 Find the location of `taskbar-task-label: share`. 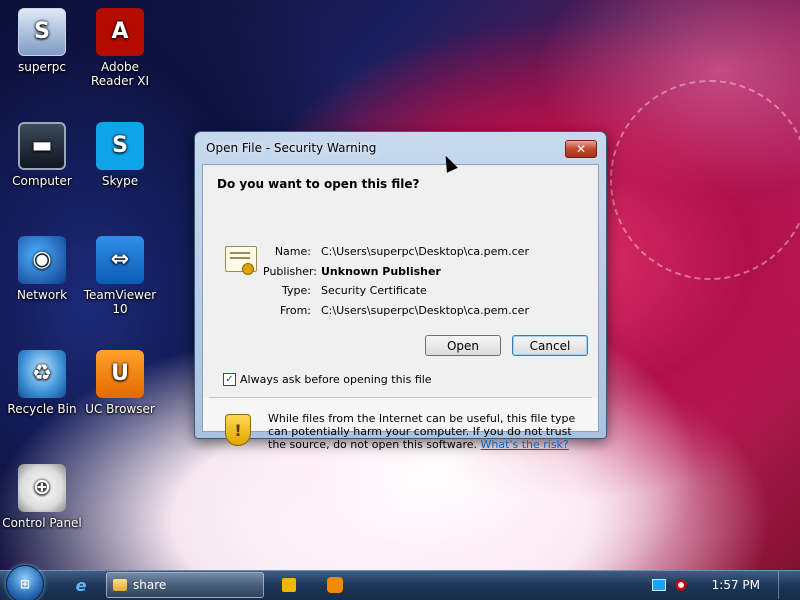

taskbar-task-label: share is located at coordinates (150, 585).